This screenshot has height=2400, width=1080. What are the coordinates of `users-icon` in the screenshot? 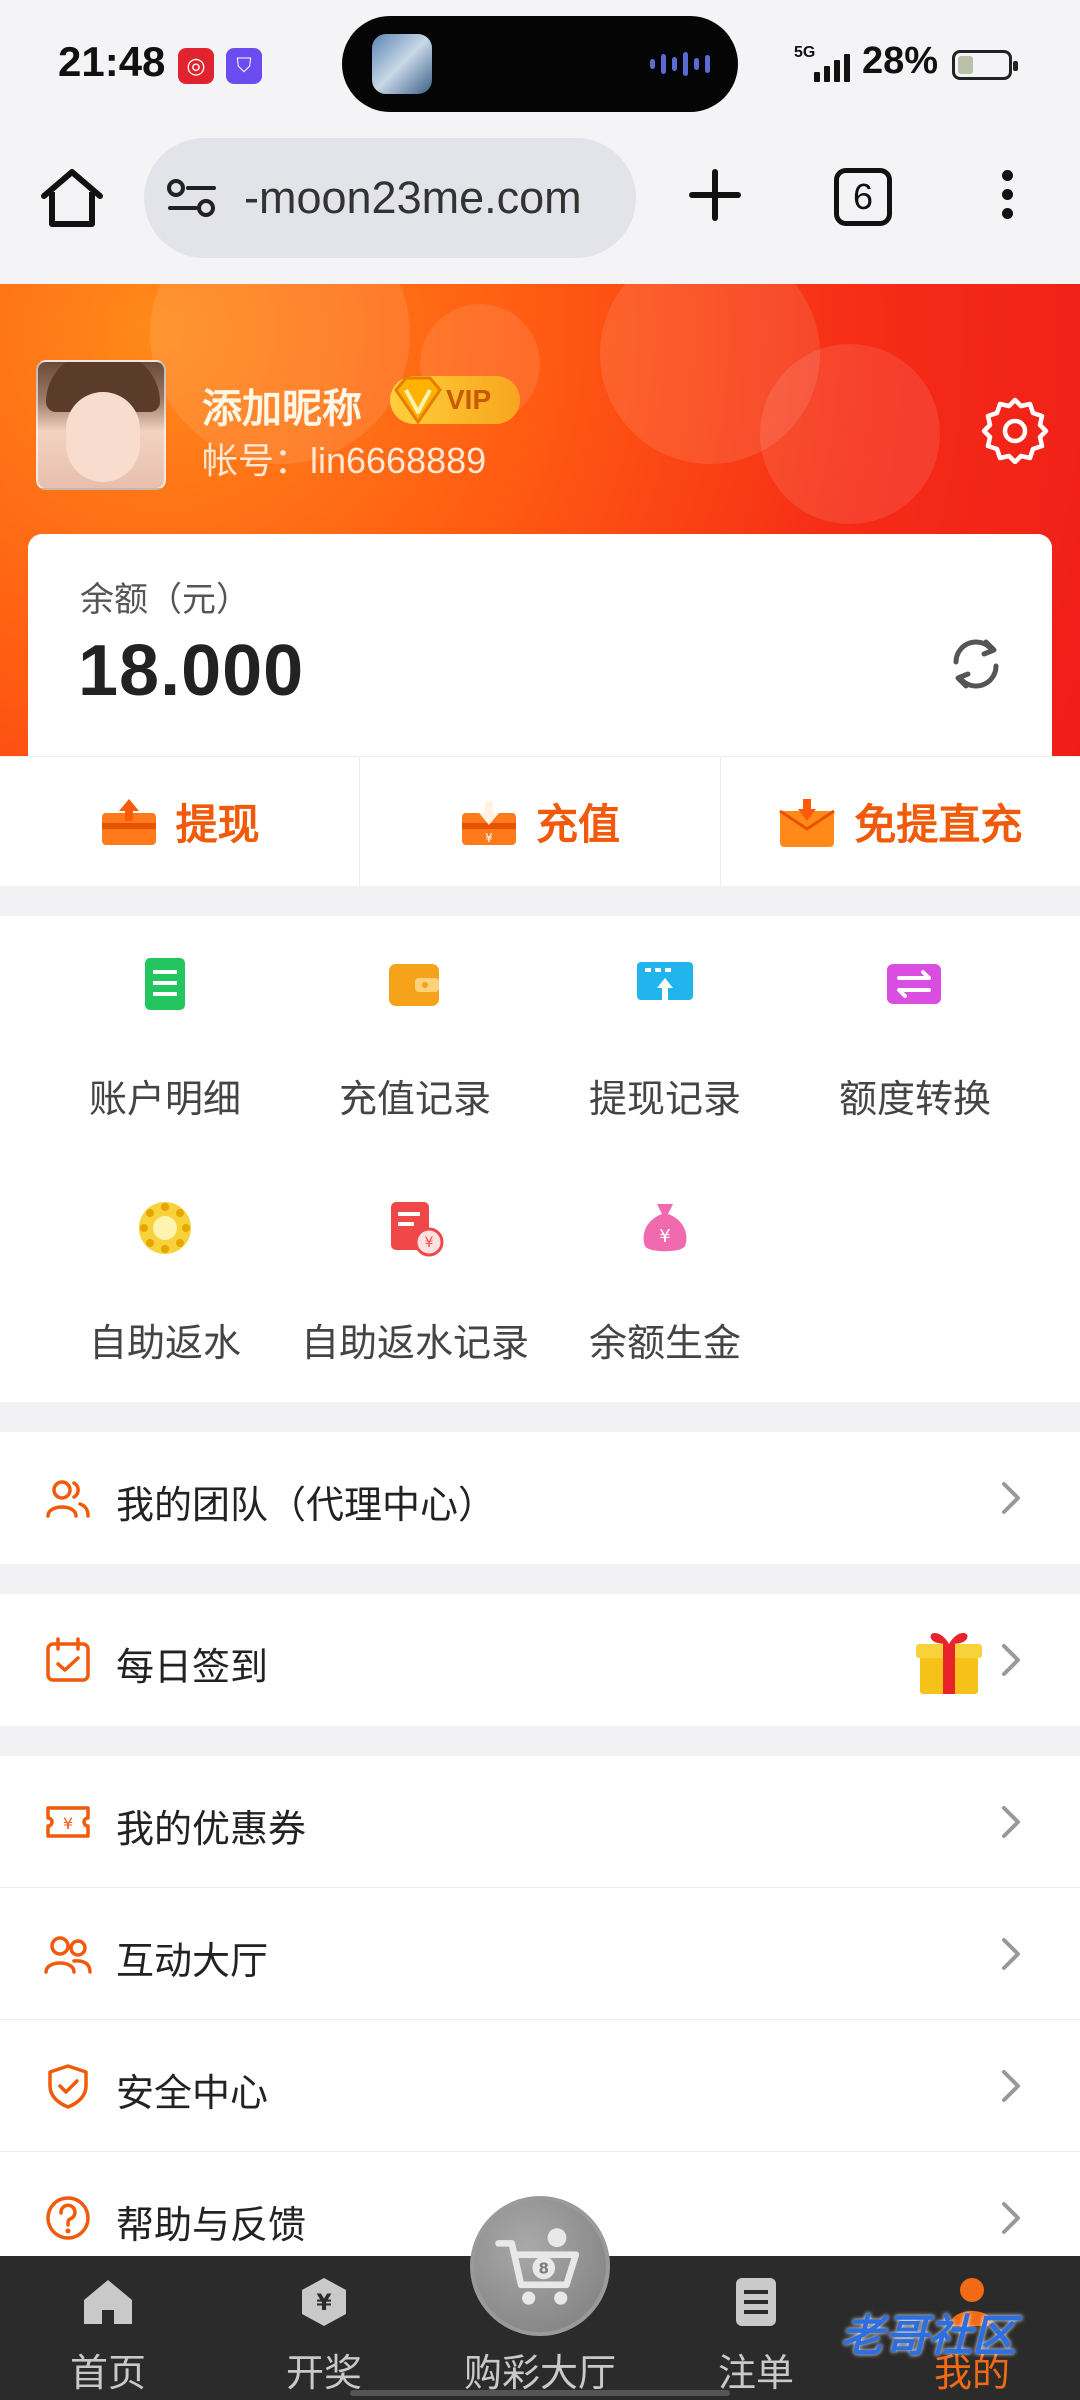 It's located at (68, 1955).